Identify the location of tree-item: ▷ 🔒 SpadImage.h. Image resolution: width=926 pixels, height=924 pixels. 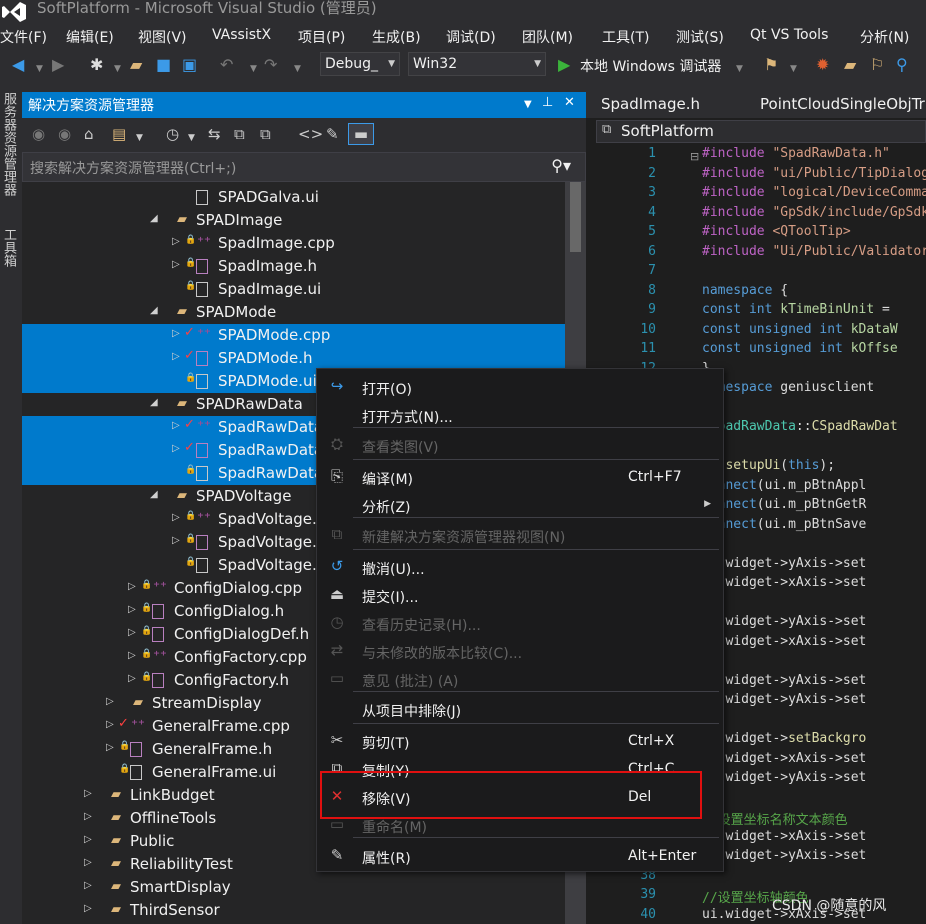
(293, 266).